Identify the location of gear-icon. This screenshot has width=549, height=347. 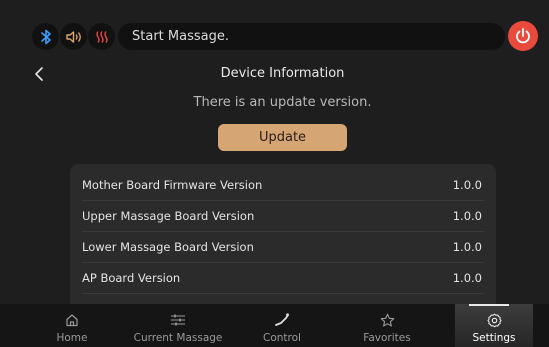
(494, 320).